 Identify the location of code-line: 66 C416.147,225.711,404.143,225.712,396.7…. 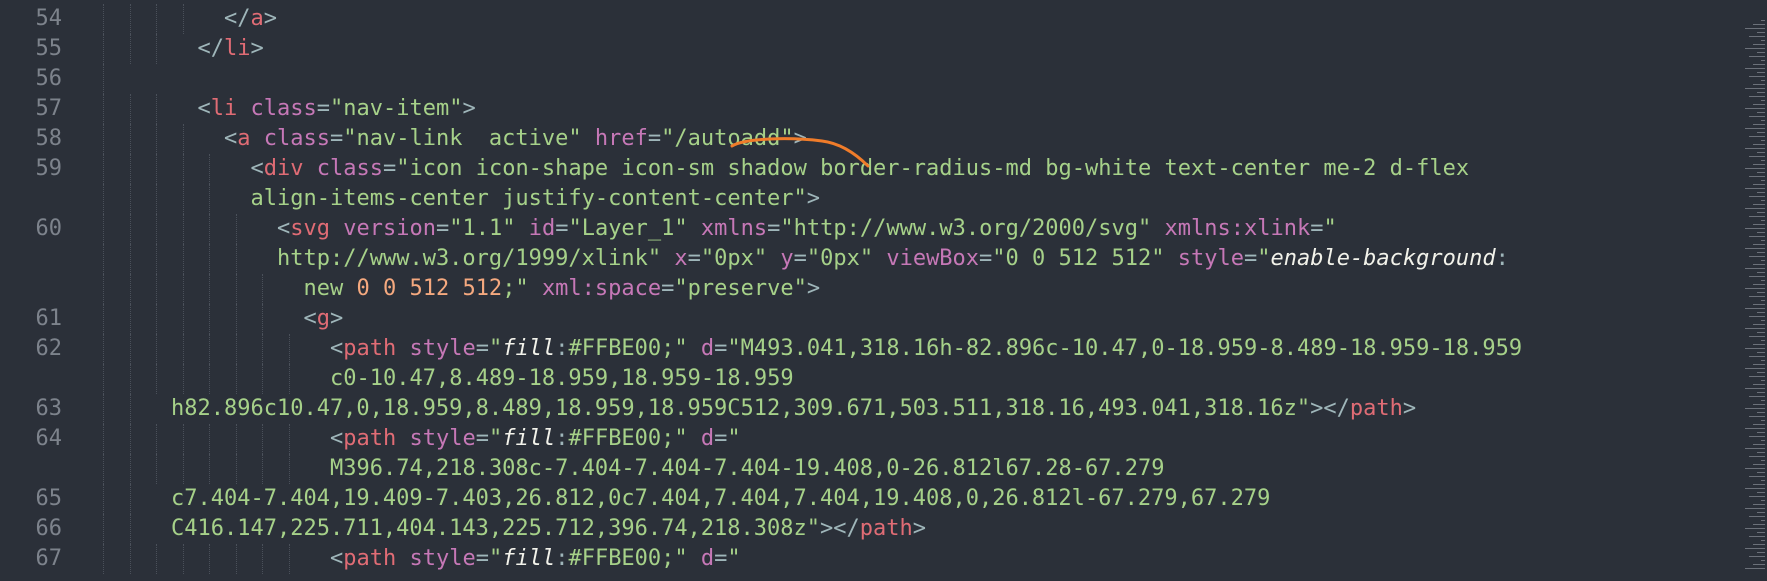
(883, 529).